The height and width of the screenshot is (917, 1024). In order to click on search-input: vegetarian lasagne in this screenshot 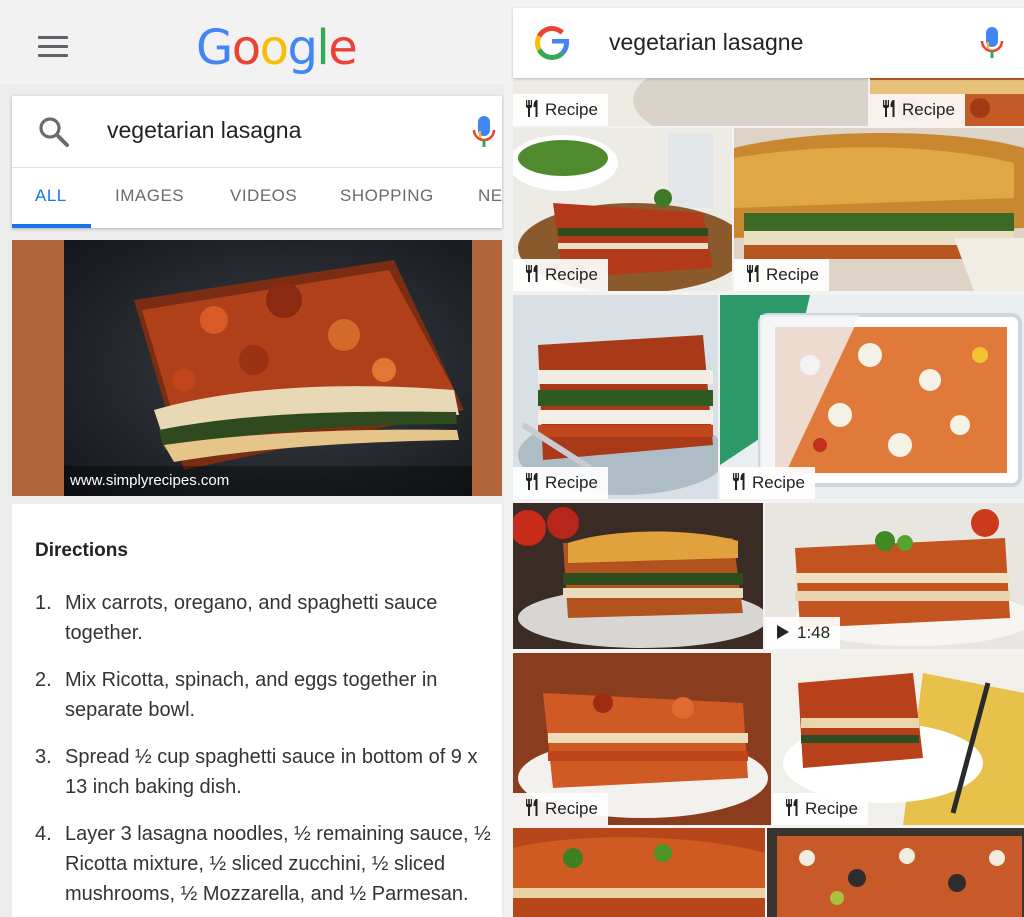, I will do `click(706, 42)`.